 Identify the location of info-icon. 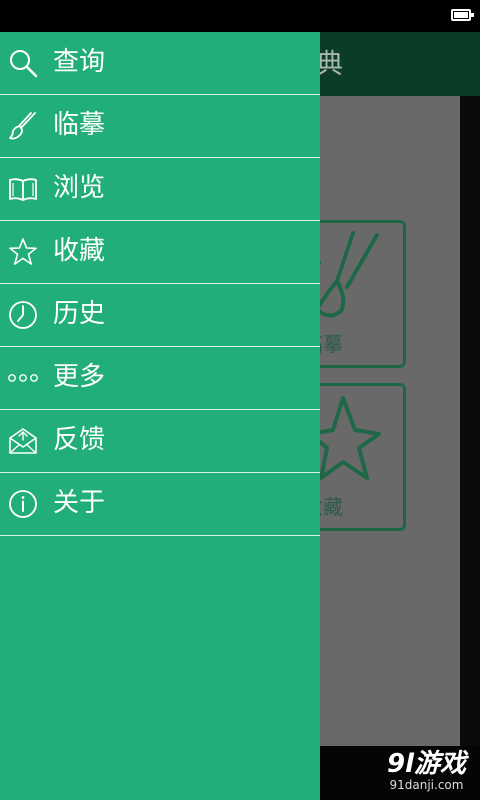
(23, 504).